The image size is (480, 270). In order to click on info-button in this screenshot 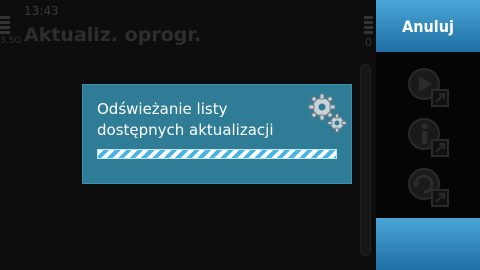, I will do `click(428, 136)`.